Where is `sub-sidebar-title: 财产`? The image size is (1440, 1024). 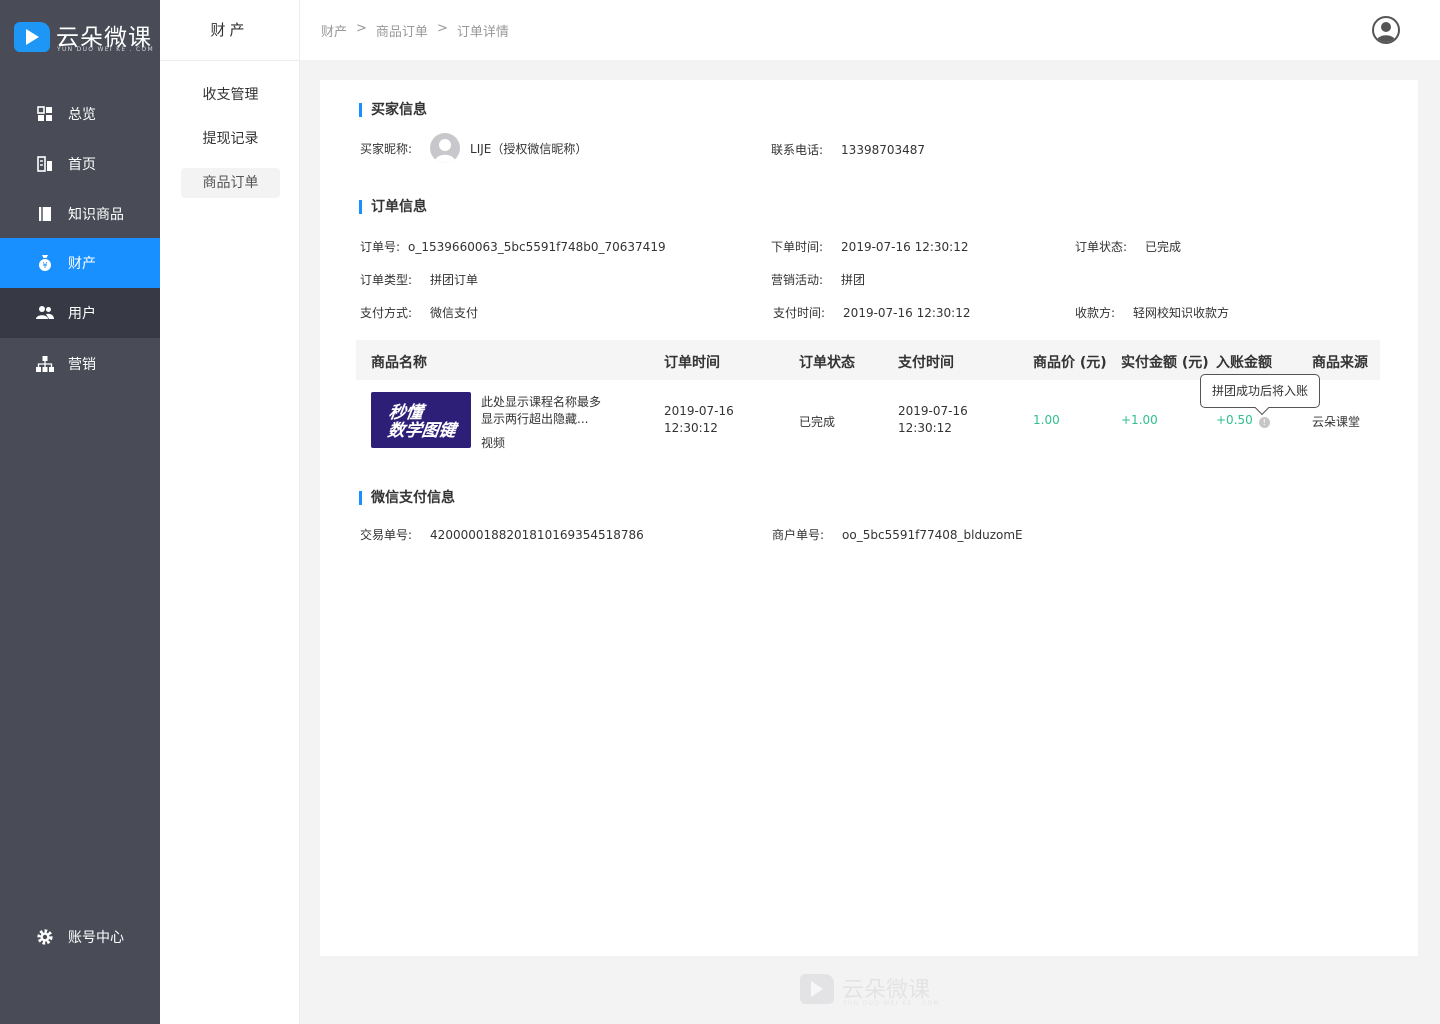
sub-sidebar-title: 财产 is located at coordinates (229, 30).